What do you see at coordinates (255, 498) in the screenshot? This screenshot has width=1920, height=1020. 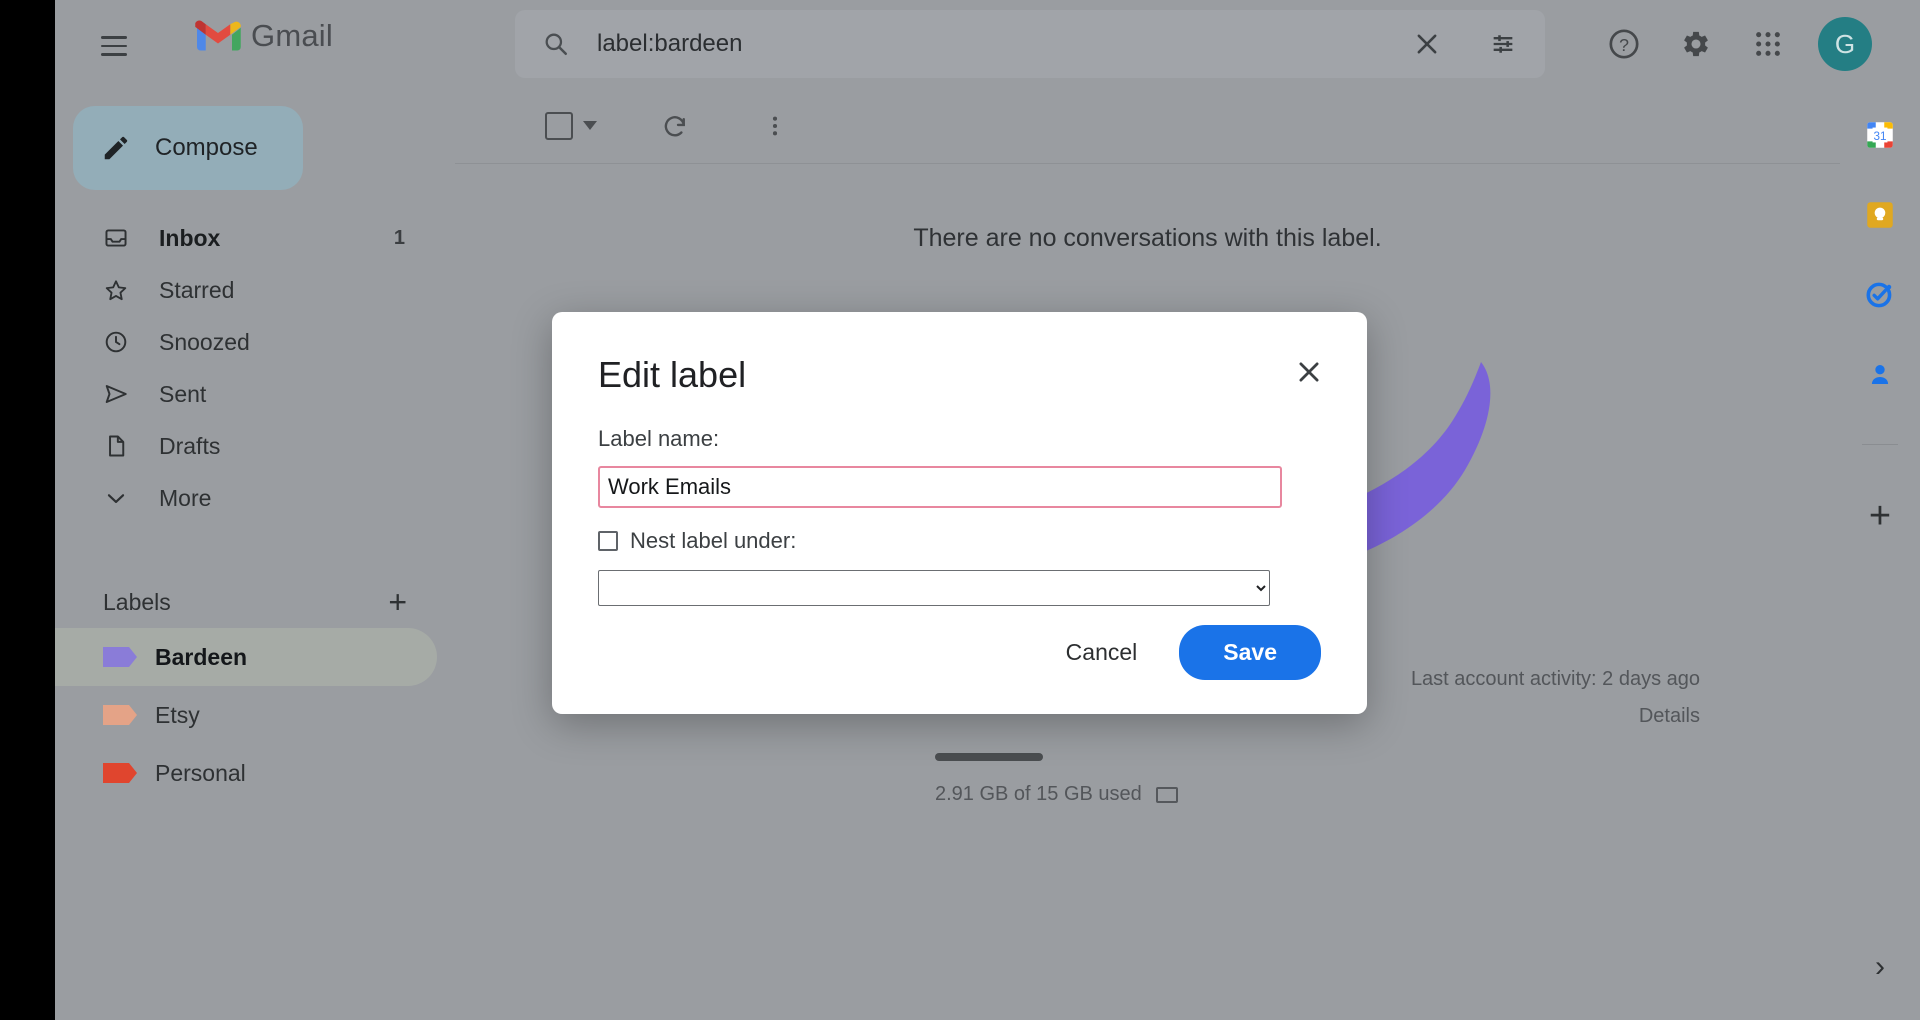 I see `sidebar-item-more: More` at bounding box center [255, 498].